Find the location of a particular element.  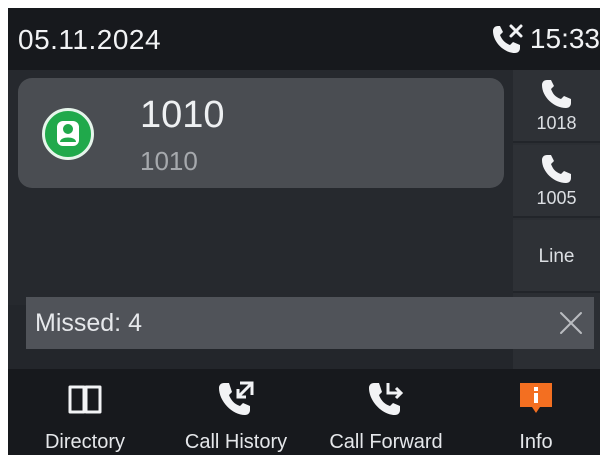

call-forward-icon is located at coordinates (386, 399).